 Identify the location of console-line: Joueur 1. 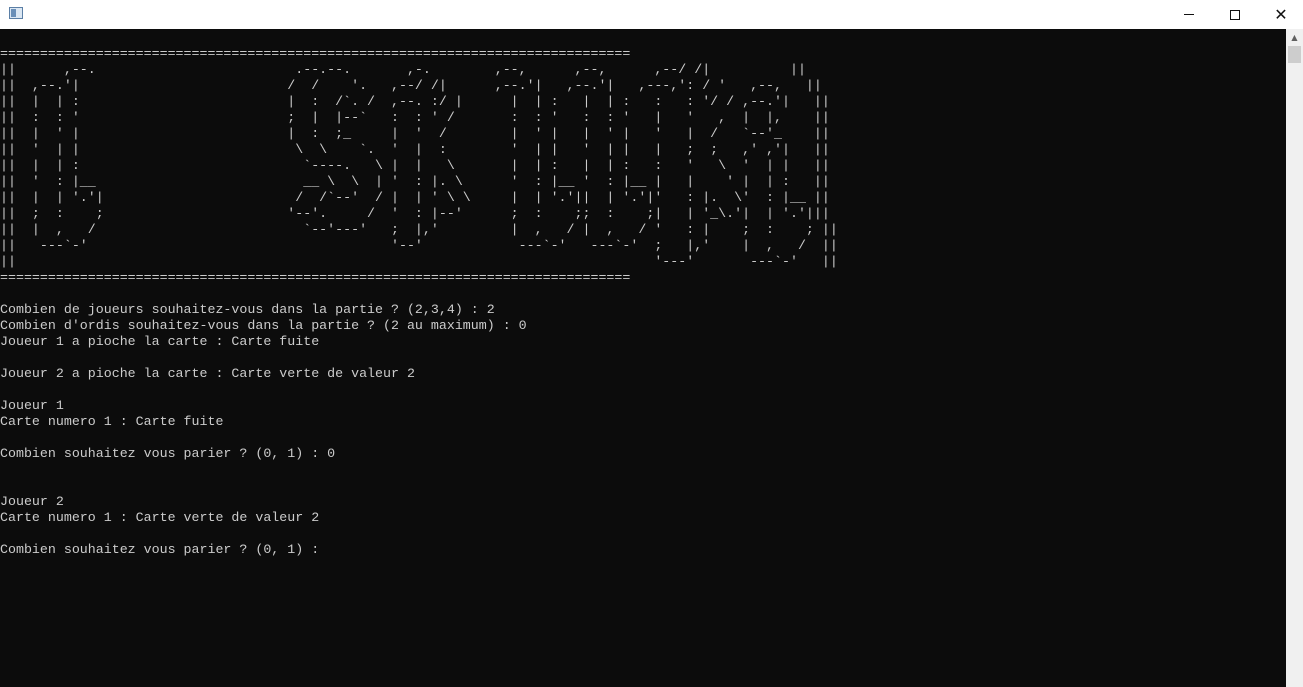
(32, 405).